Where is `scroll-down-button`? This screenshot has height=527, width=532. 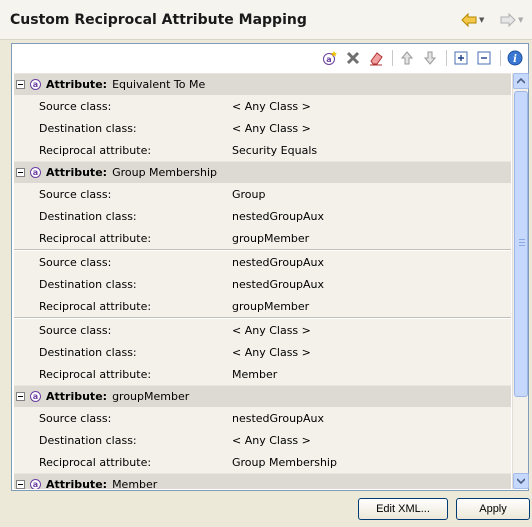 scroll-down-button is located at coordinates (521, 481).